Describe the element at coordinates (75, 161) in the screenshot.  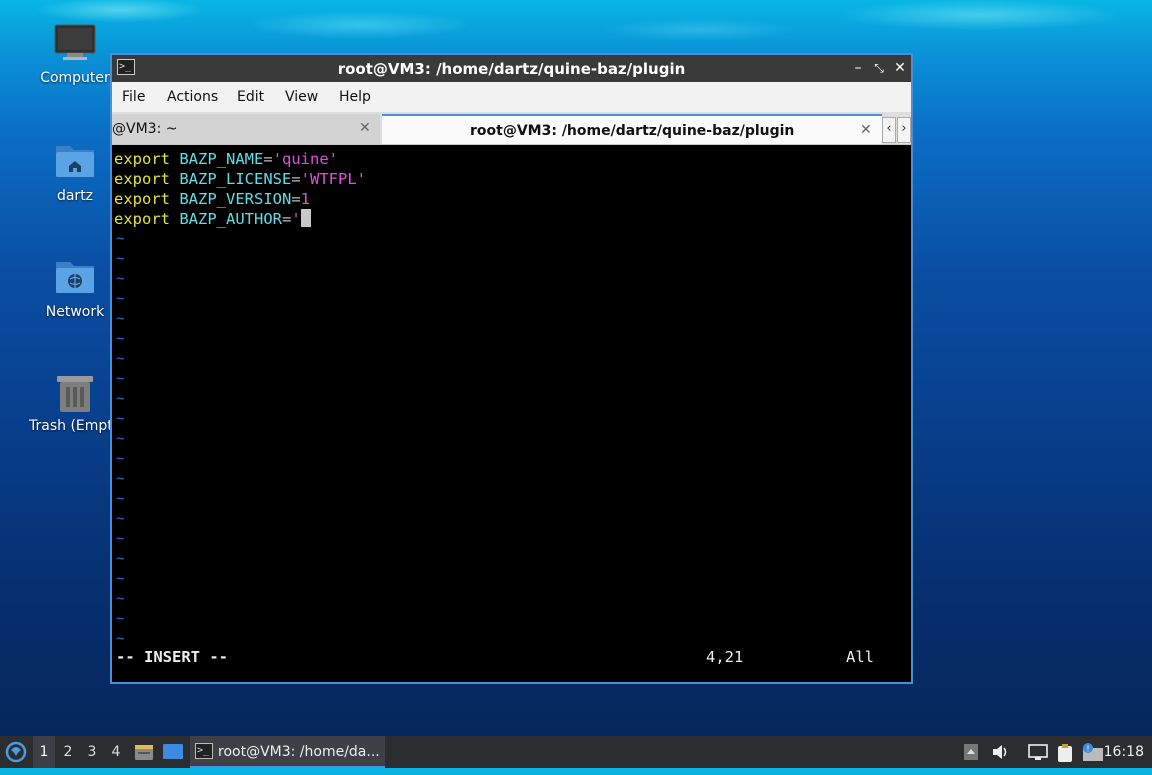
I see `home-folder-icon` at that location.